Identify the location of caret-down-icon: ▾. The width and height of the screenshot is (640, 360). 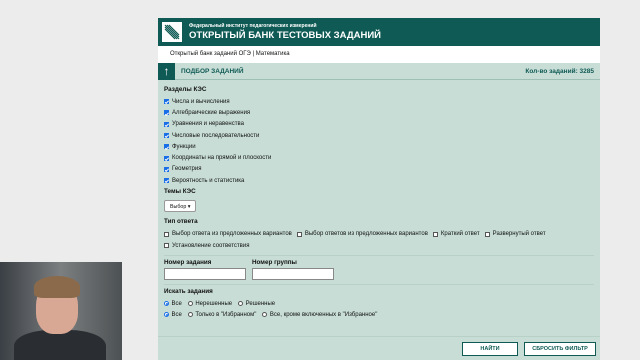
(189, 207).